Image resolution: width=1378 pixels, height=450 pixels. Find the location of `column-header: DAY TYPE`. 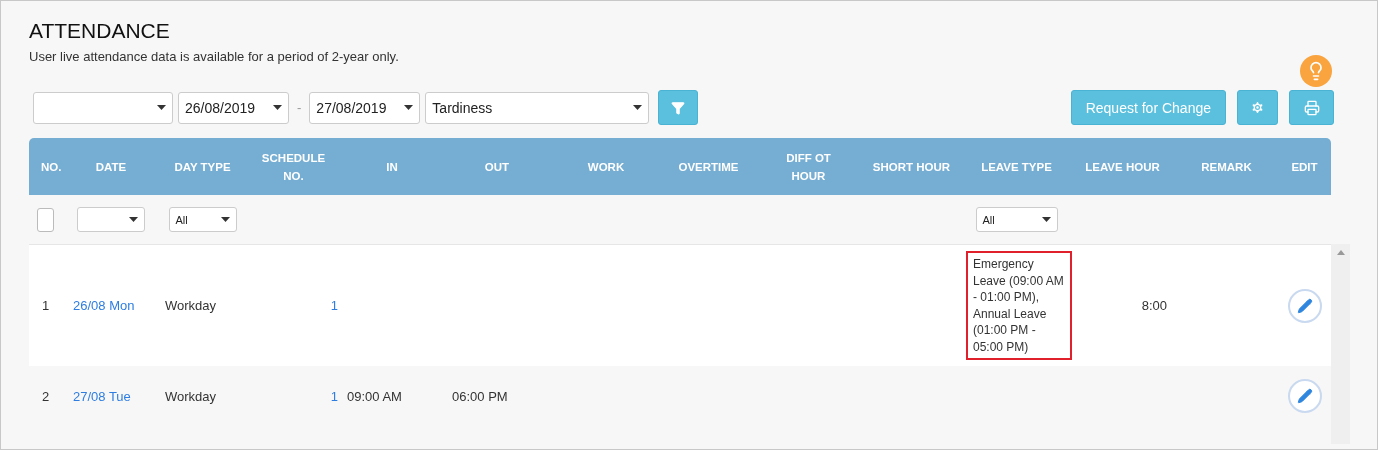

column-header: DAY TYPE is located at coordinates (202, 167).